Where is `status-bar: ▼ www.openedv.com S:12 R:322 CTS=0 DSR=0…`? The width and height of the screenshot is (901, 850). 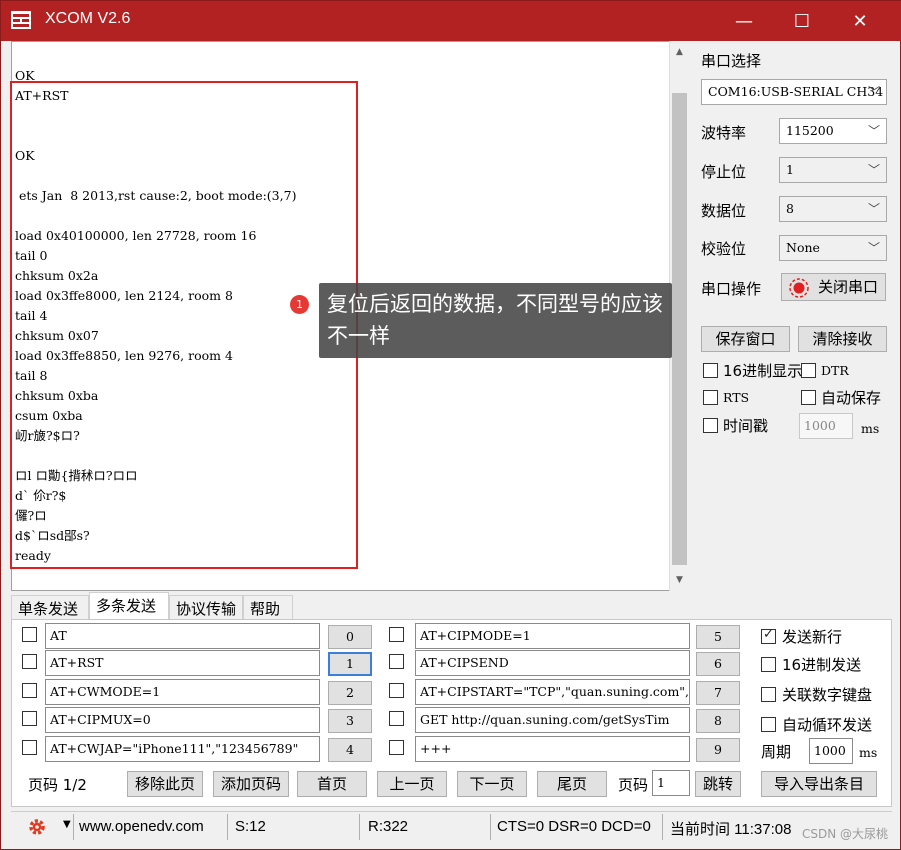
status-bar: ▼ www.openedv.com S:12 R:322 CTS=0 DSR=0… is located at coordinates (451, 826).